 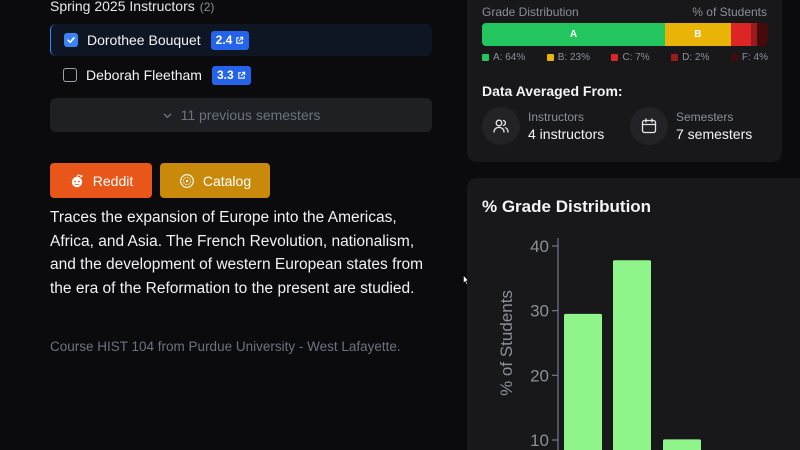 I want to click on legend-item-f: F: 4%, so click(x=749, y=57).